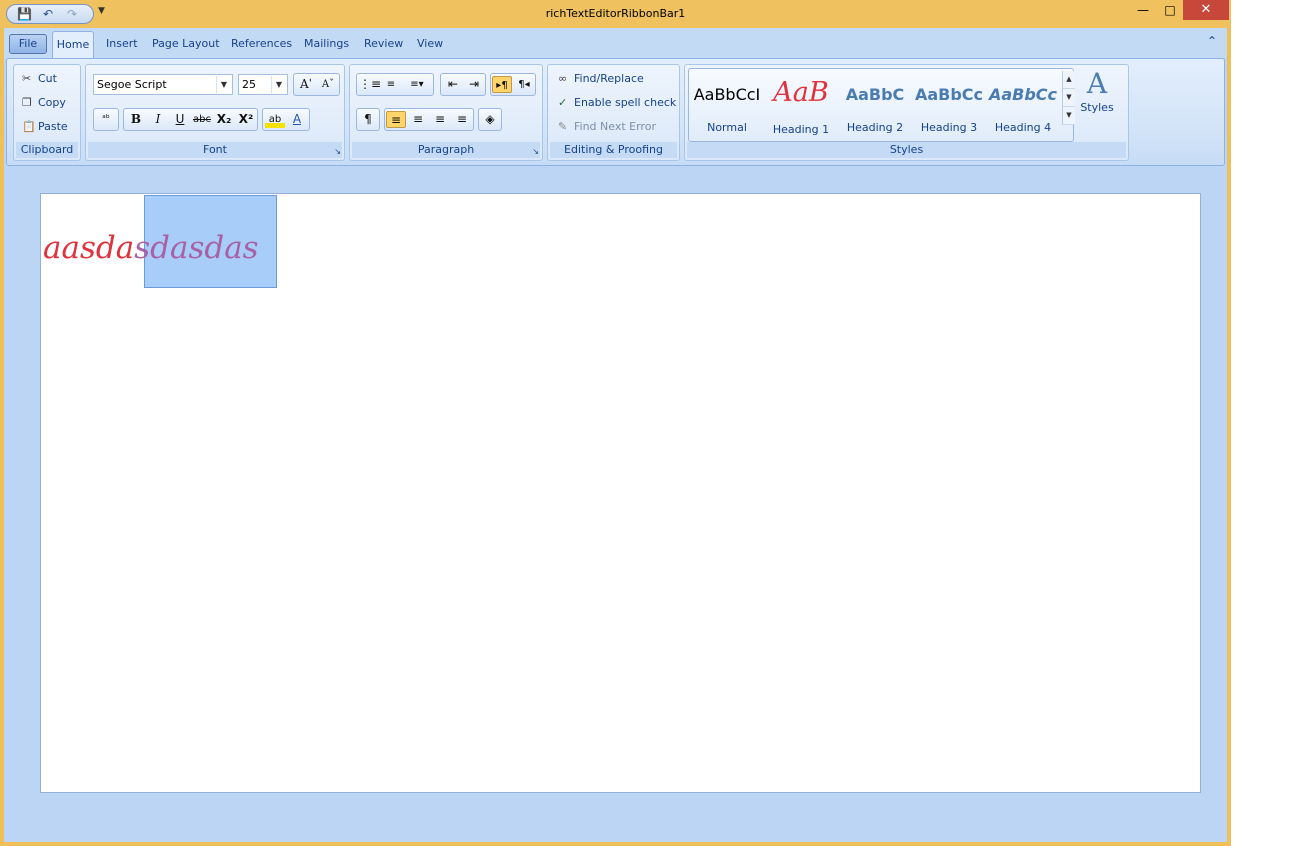  I want to click on style-heading-4: AaBbCc Heading 4, so click(1023, 105).